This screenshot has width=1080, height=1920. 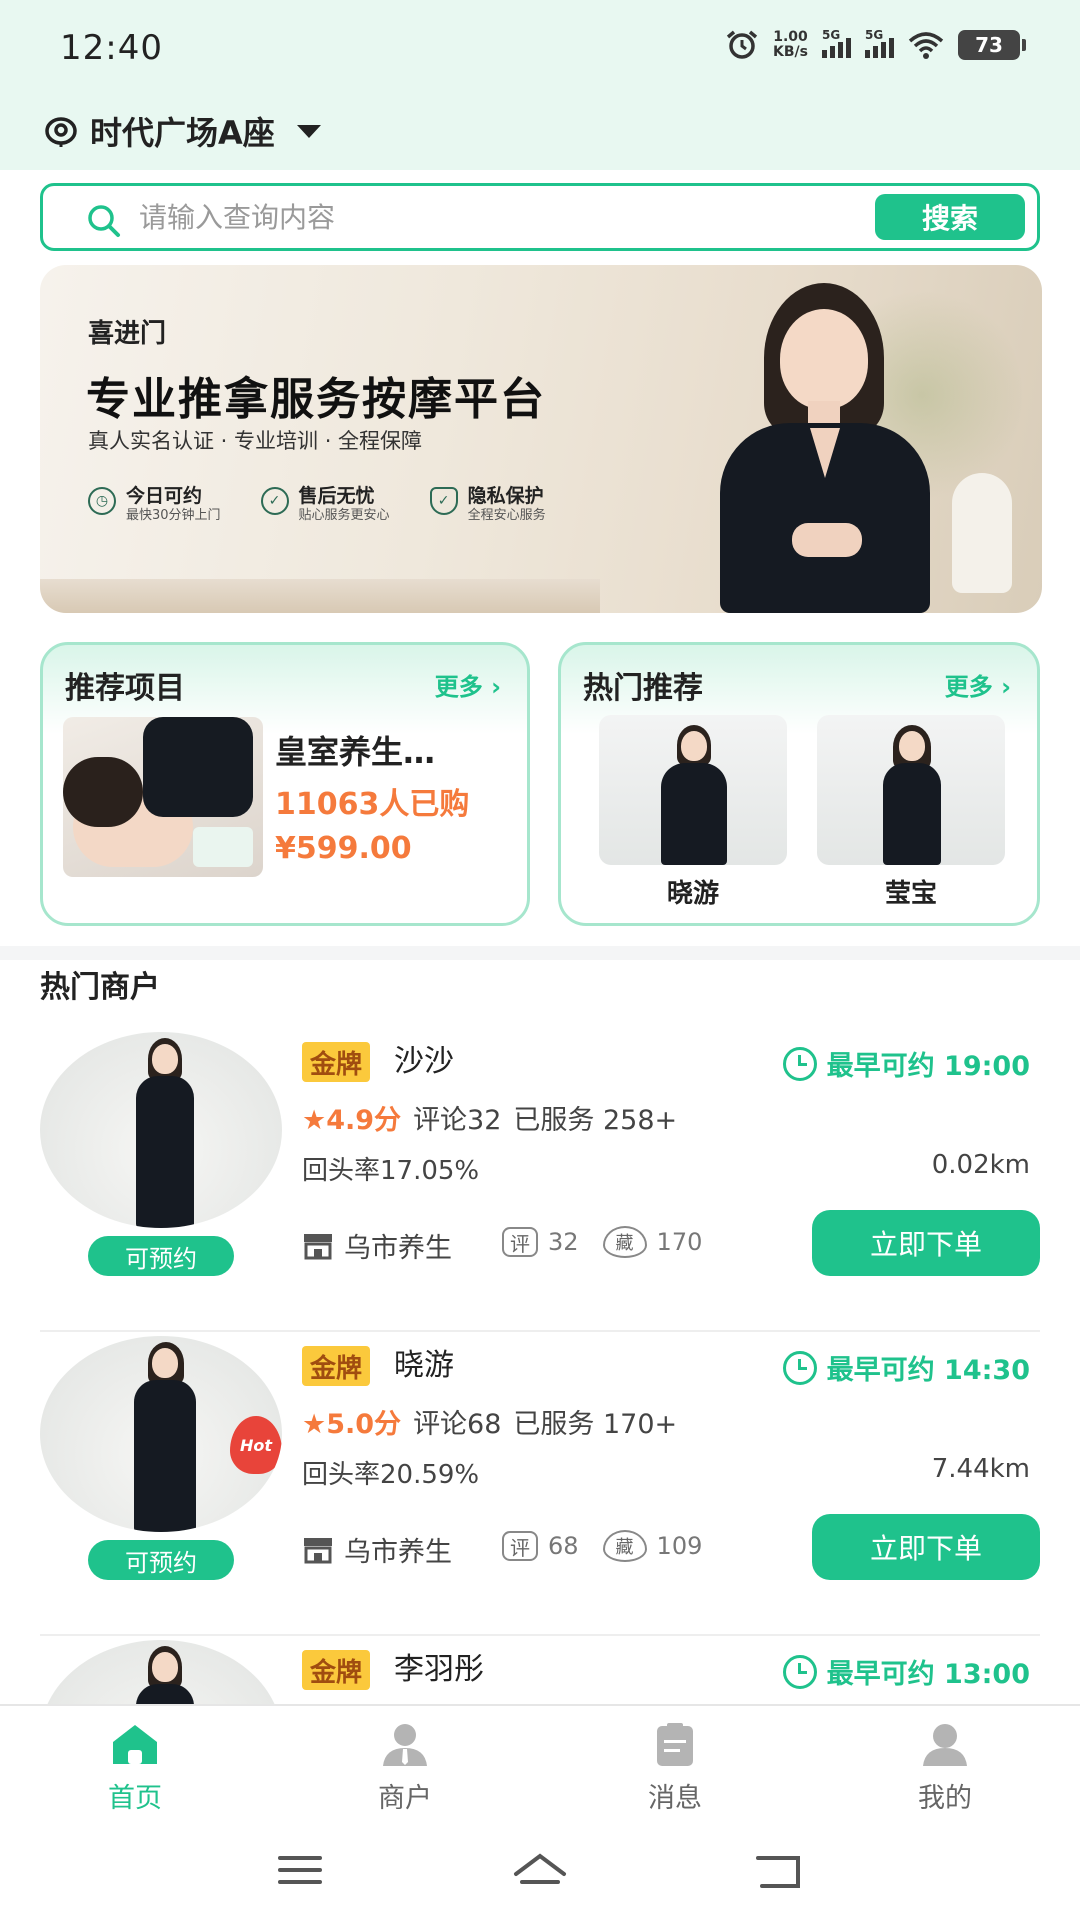 I want to click on location-selector: 时代广场A座, so click(x=182, y=131).